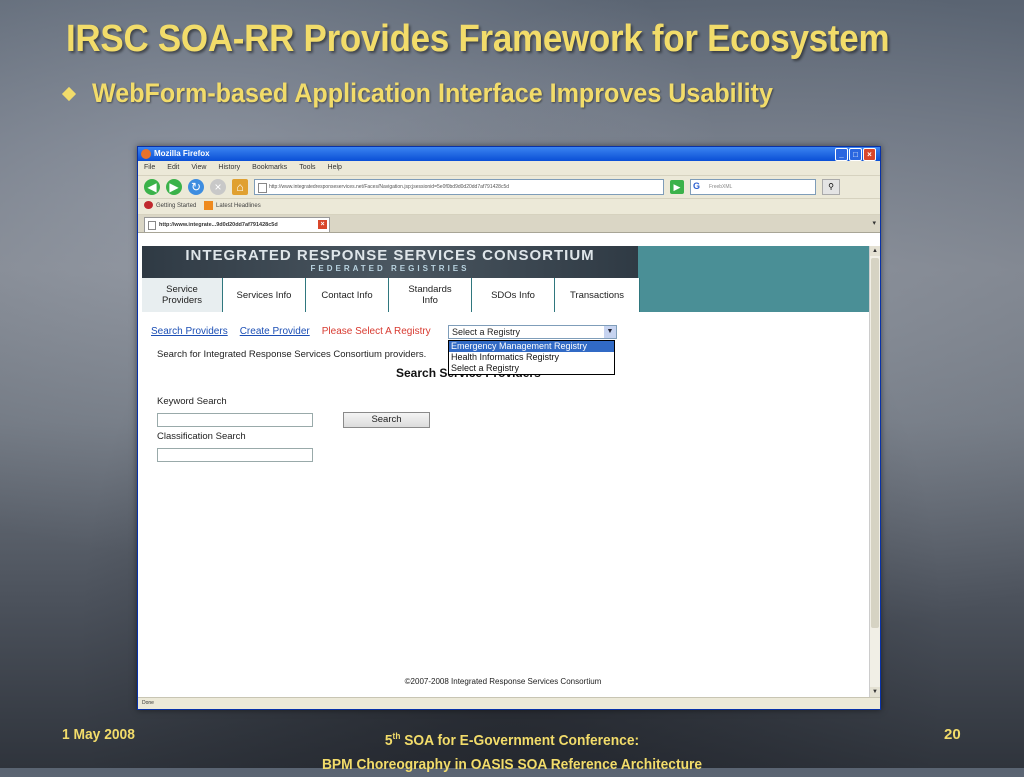 This screenshot has width=1024, height=777. Describe the element at coordinates (509, 207) in the screenshot. I see `bookmarks-toolbar: Getting Started Latest Headlines` at that location.